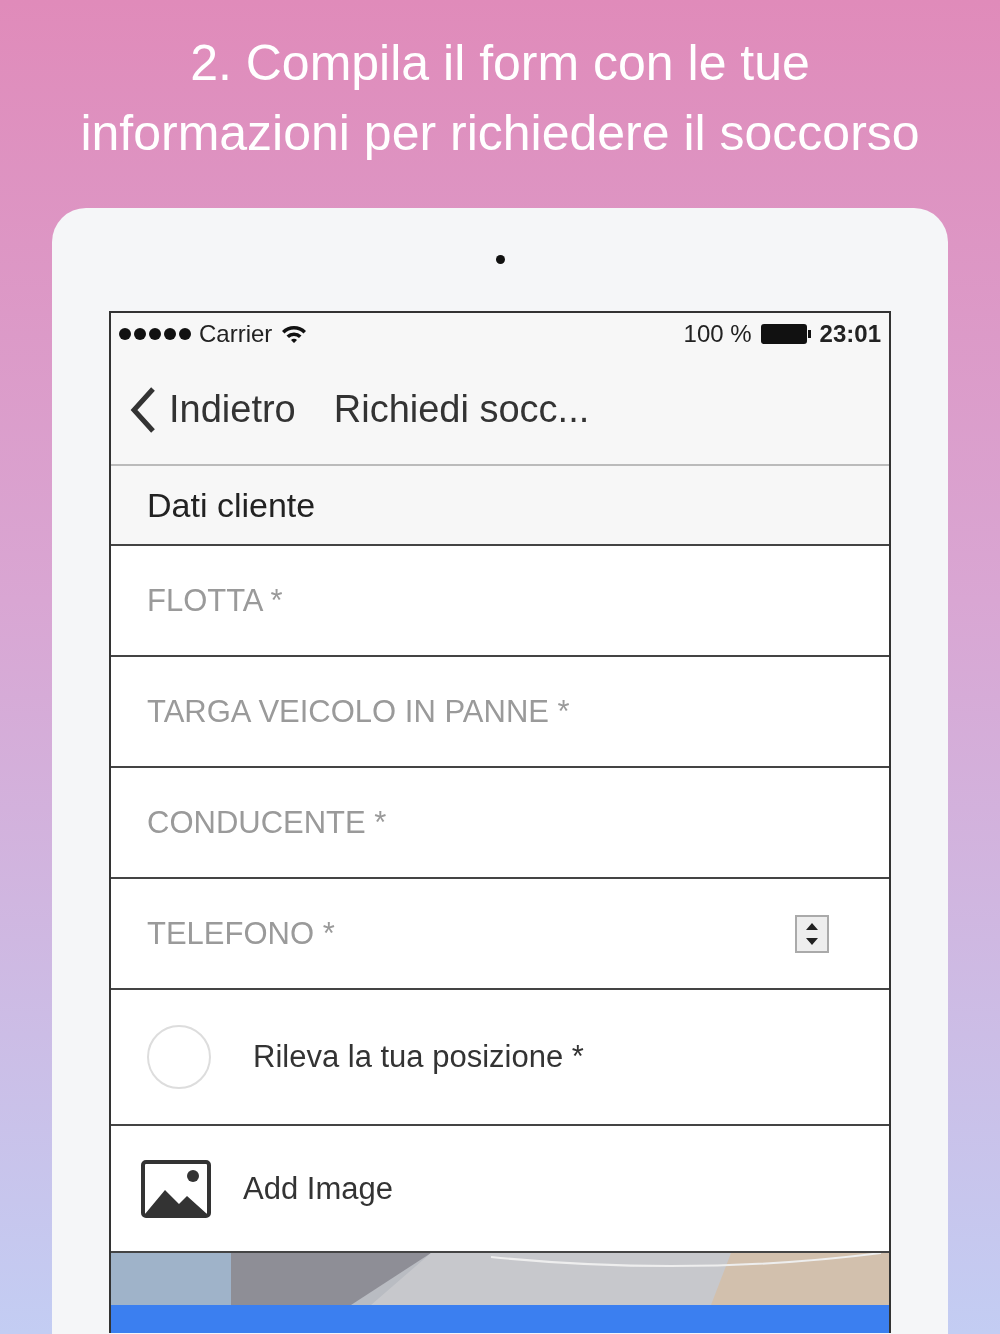  I want to click on clock-time: 23:01, so click(850, 334).